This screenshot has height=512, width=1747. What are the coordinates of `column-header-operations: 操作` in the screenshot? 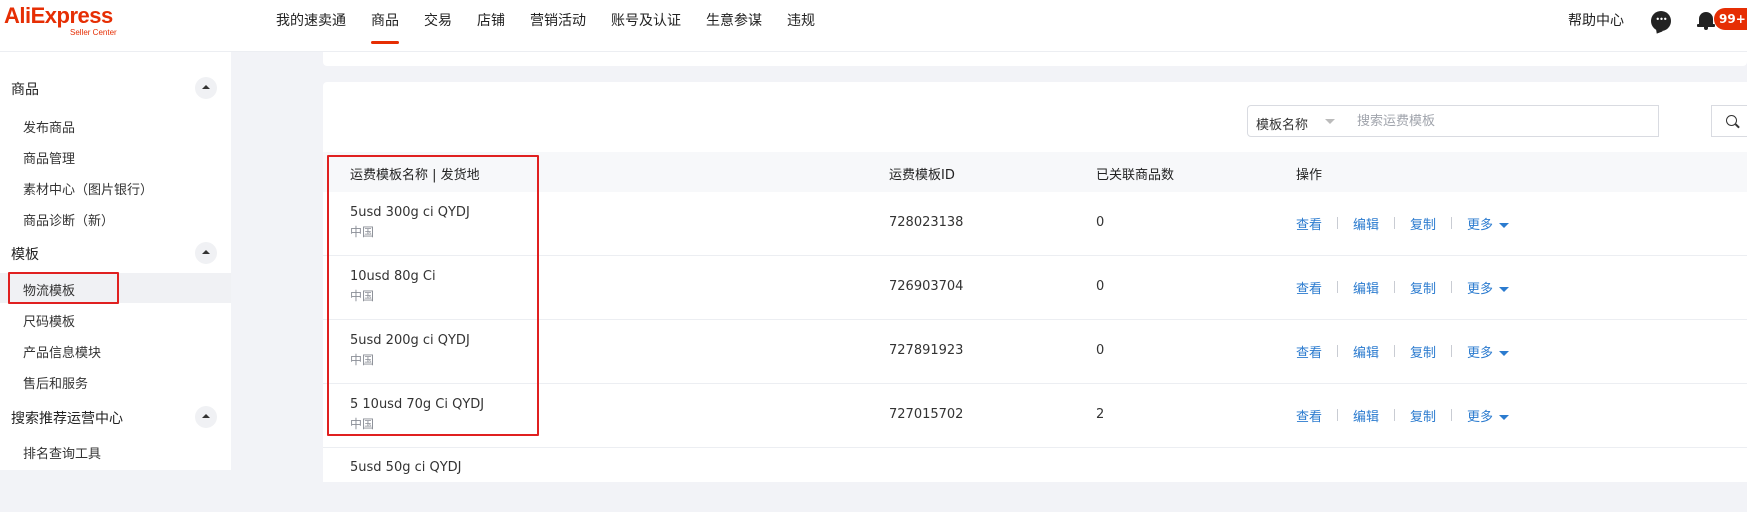 It's located at (1309, 175).